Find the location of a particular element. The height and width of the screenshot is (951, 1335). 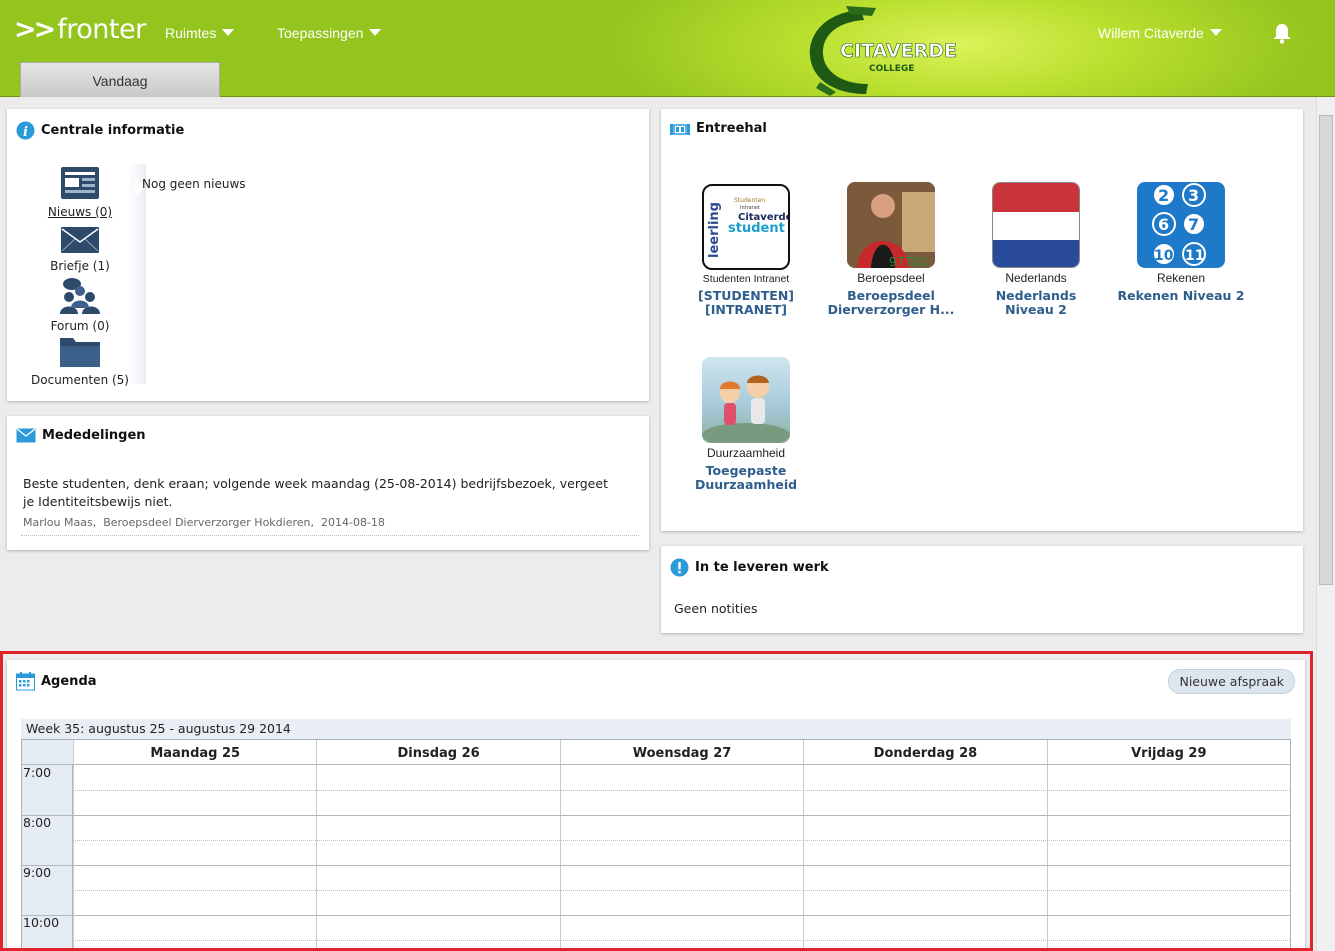

alert-icon is located at coordinates (679, 567).